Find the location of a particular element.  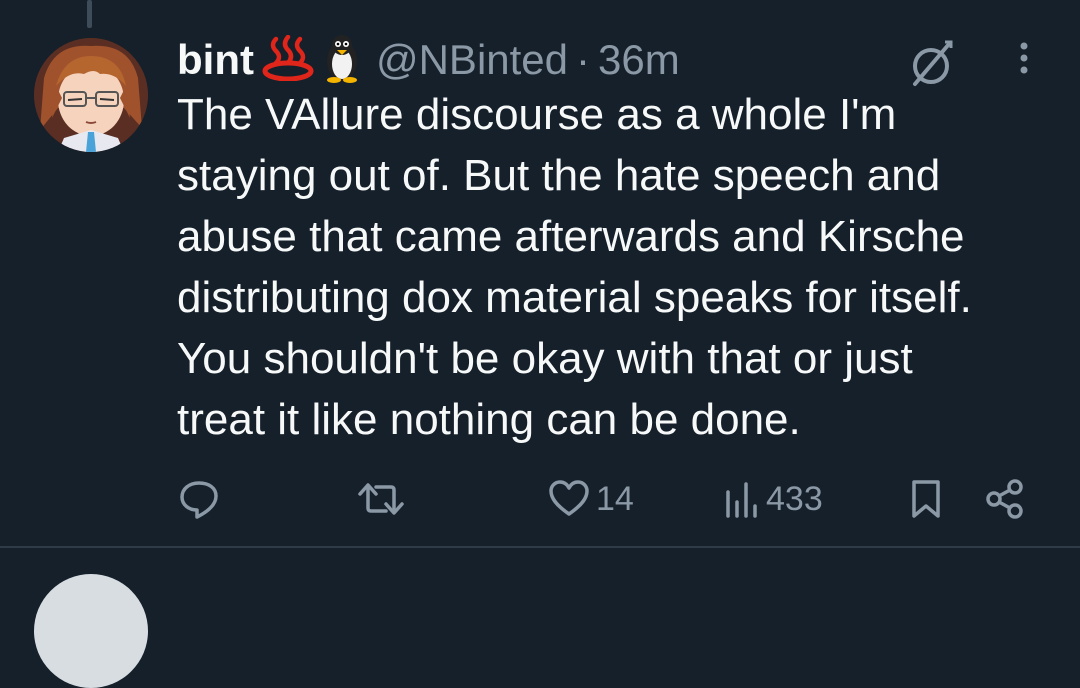

display-name: bint is located at coordinates (215, 60).